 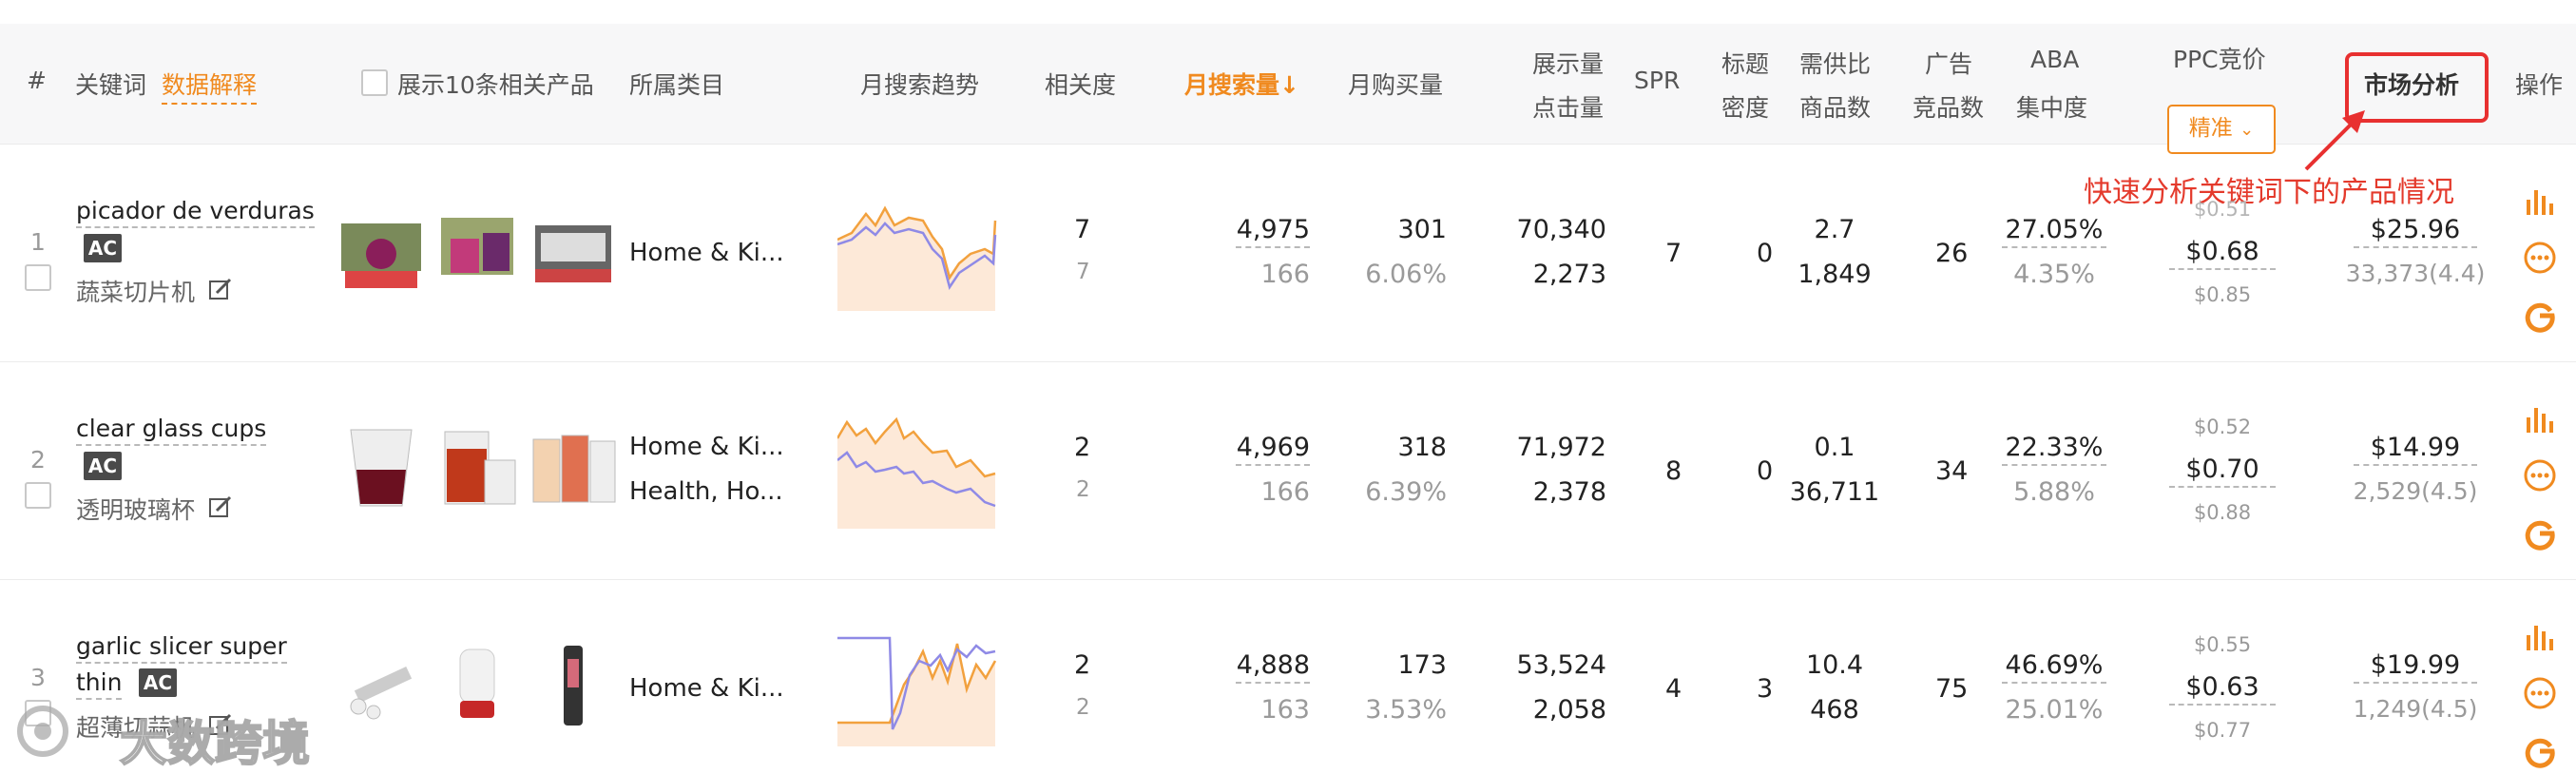 What do you see at coordinates (2222, 253) in the screenshot?
I see `ppc-mid: $0.68` at bounding box center [2222, 253].